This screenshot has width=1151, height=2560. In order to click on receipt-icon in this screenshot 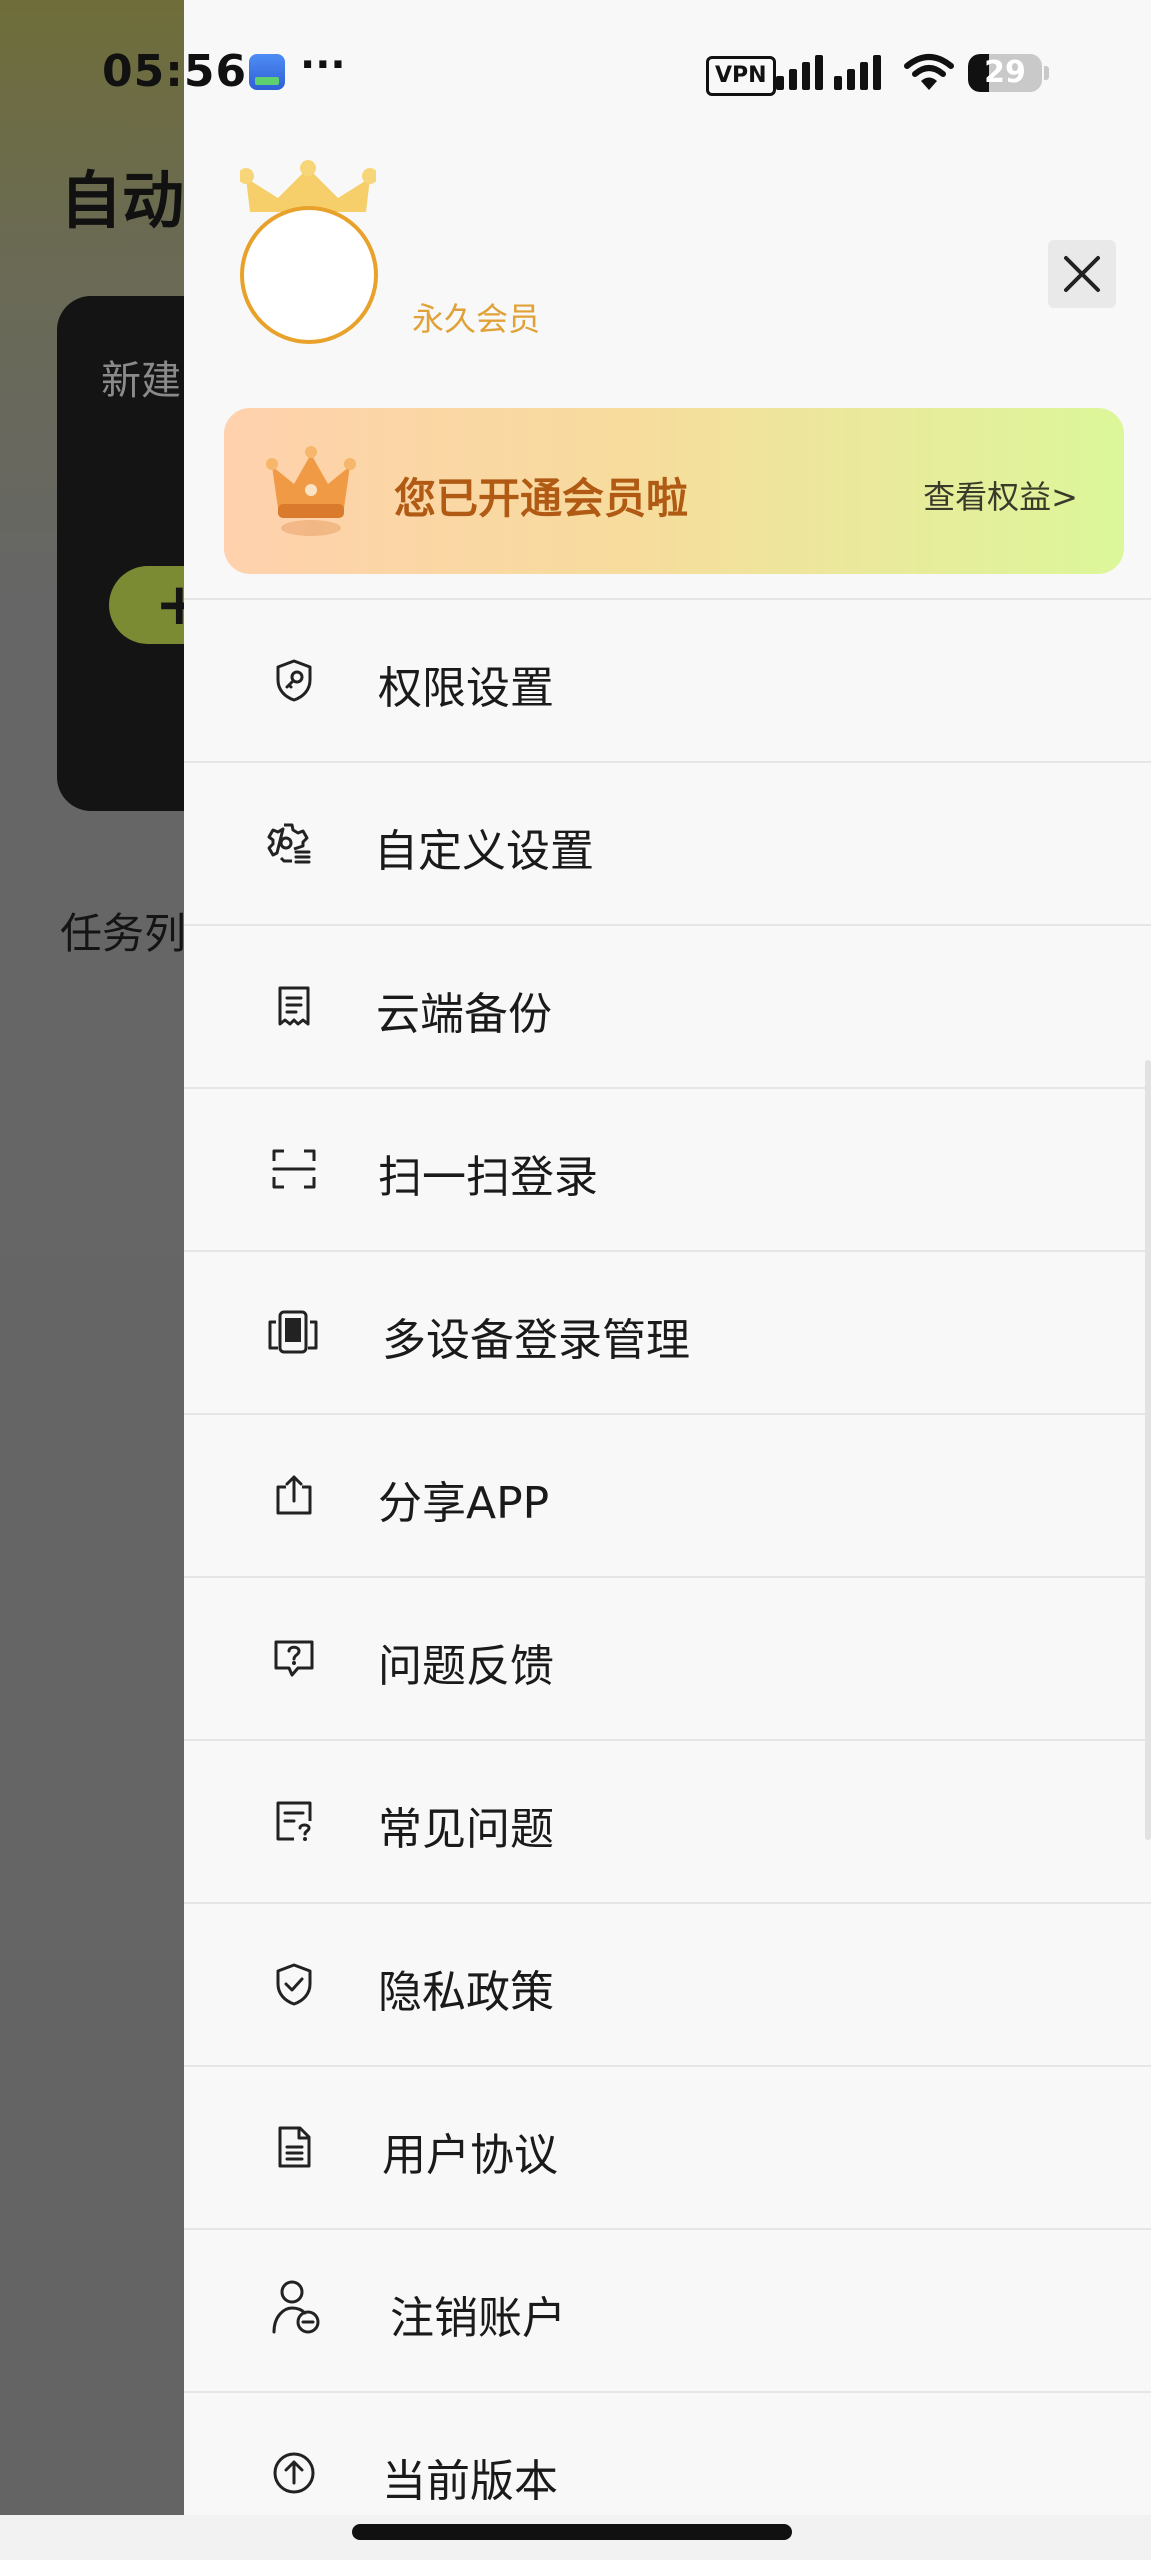, I will do `click(294, 1006)`.